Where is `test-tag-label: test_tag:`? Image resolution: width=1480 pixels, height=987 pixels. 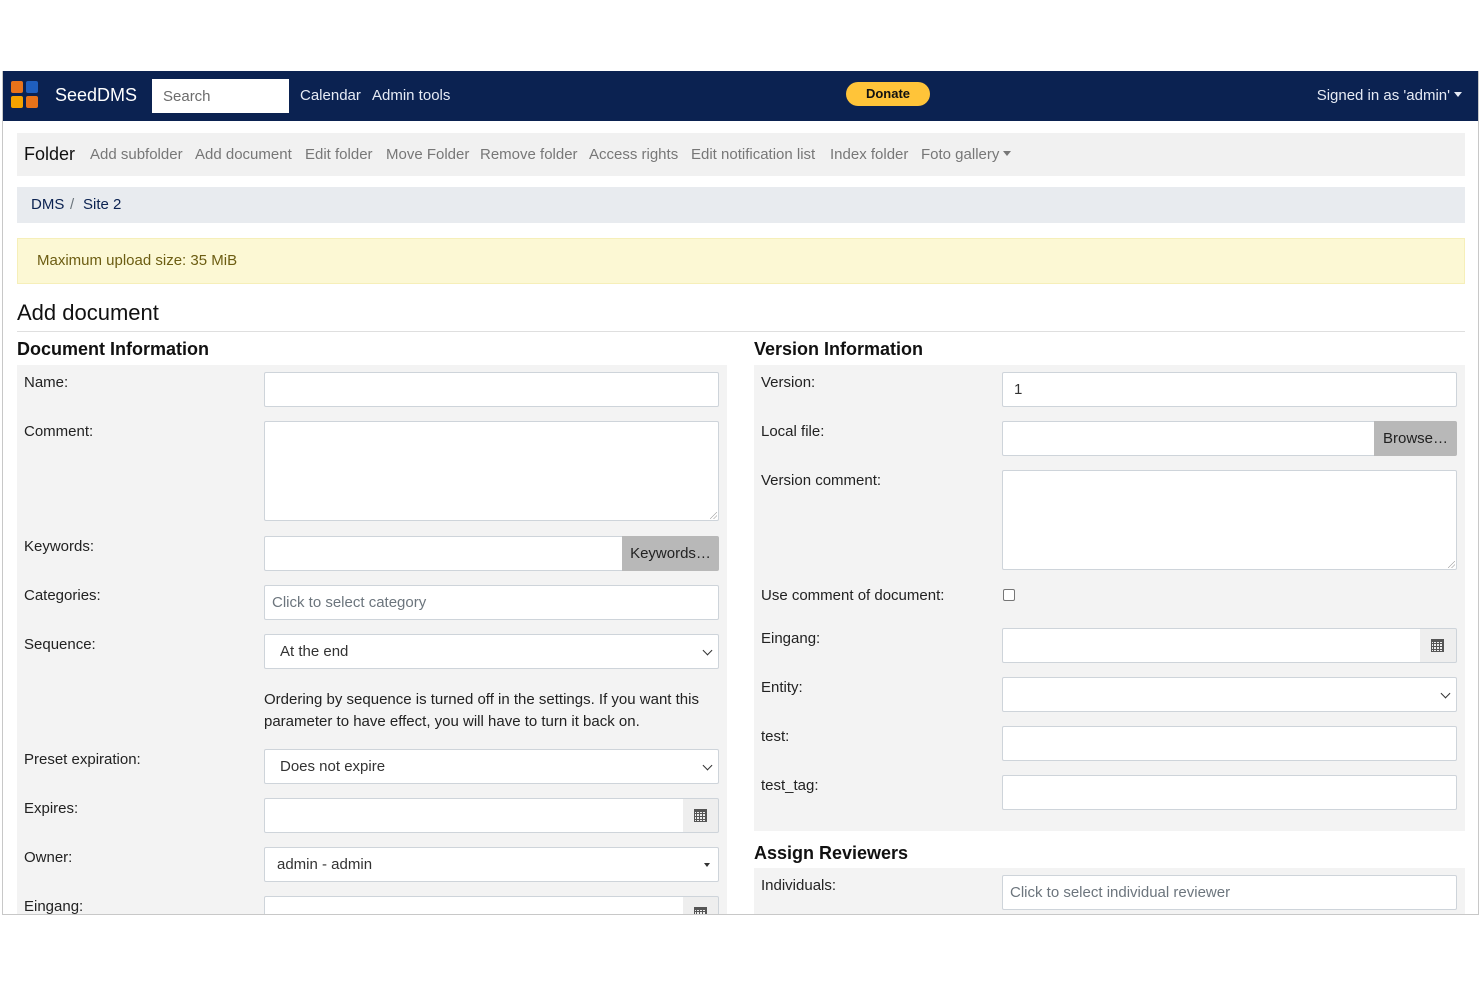
test-tag-label: test_tag: is located at coordinates (790, 785).